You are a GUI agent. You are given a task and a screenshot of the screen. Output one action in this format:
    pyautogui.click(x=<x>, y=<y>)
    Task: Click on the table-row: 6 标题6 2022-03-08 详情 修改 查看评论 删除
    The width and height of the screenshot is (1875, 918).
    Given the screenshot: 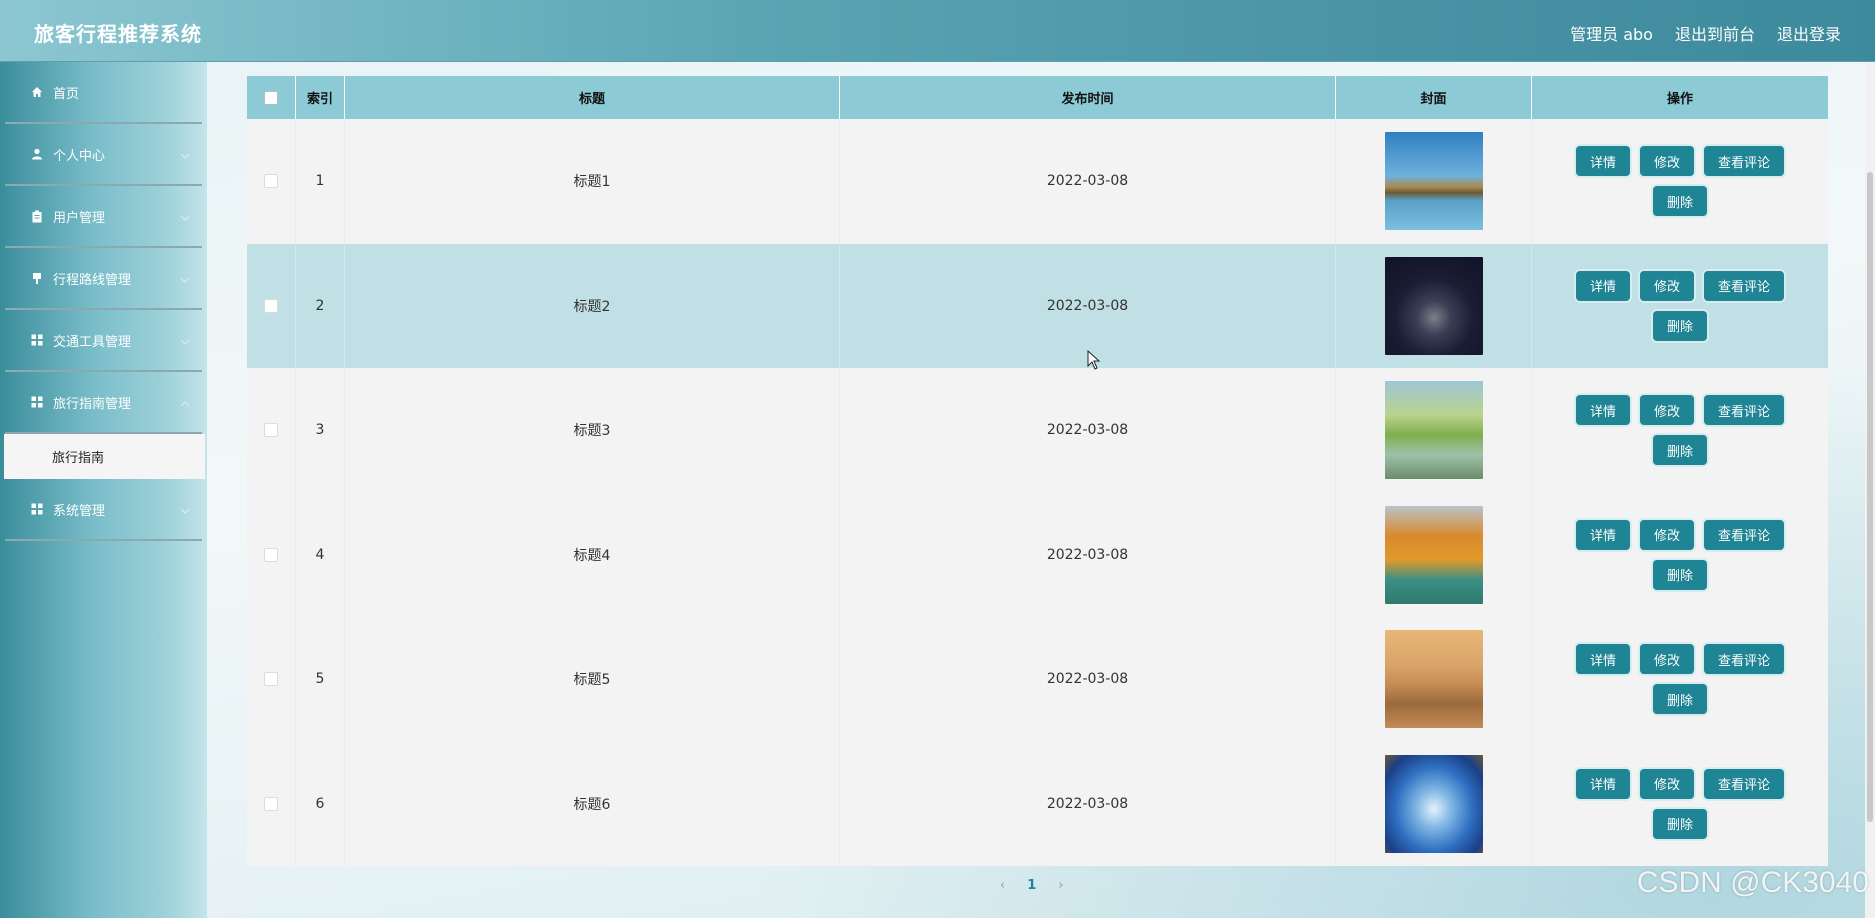 What is the action you would take?
    pyautogui.click(x=1037, y=804)
    